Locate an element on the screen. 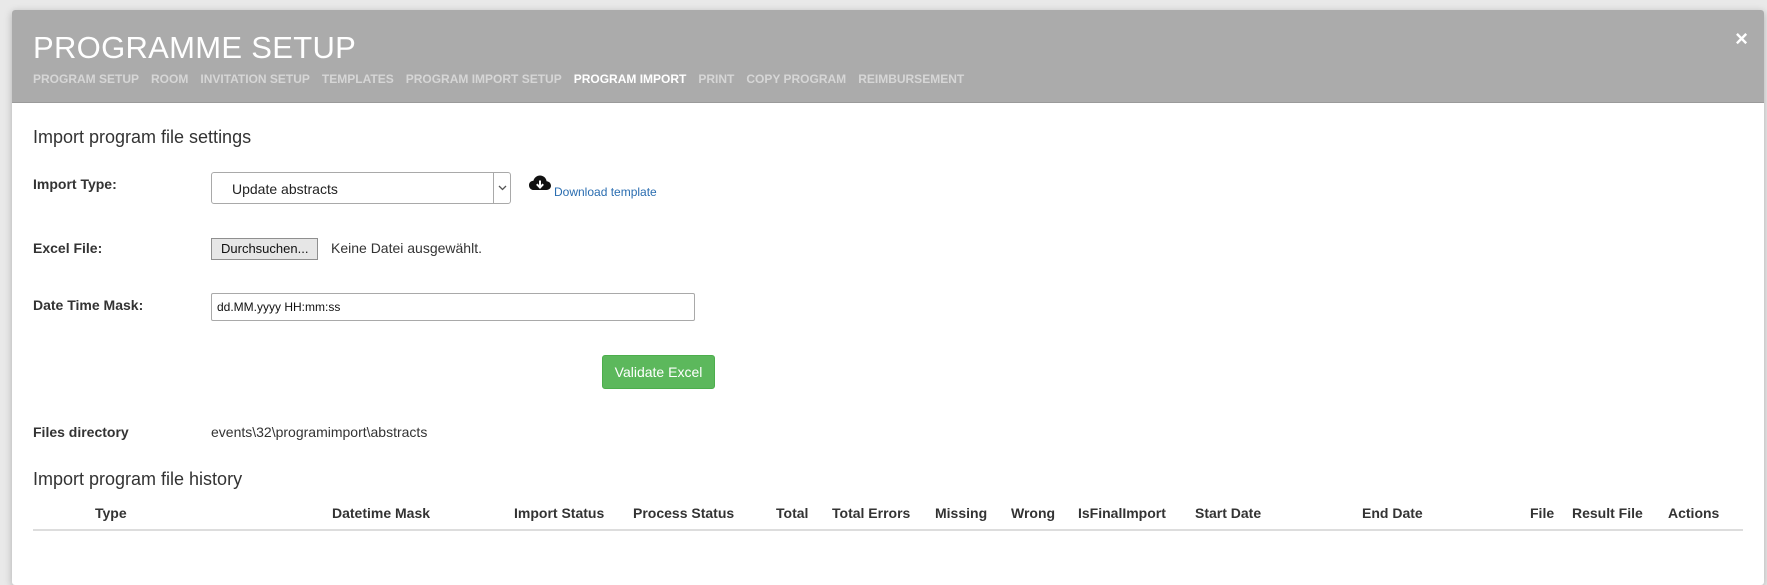 Image resolution: width=1767 pixels, height=585 pixels. history-section-title: Import program file history is located at coordinates (138, 479).